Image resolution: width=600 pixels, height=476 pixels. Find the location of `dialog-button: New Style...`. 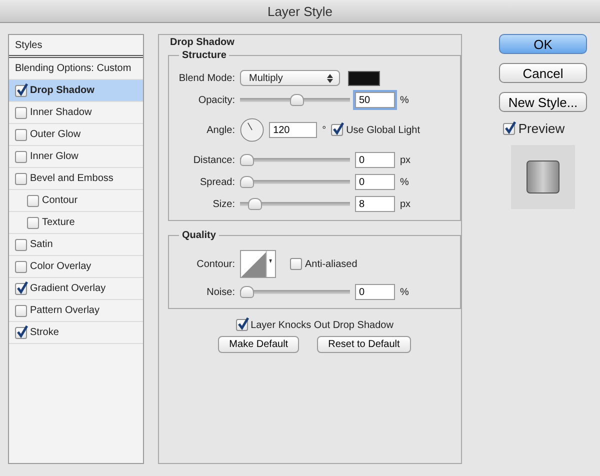

dialog-button: New Style... is located at coordinates (543, 102).